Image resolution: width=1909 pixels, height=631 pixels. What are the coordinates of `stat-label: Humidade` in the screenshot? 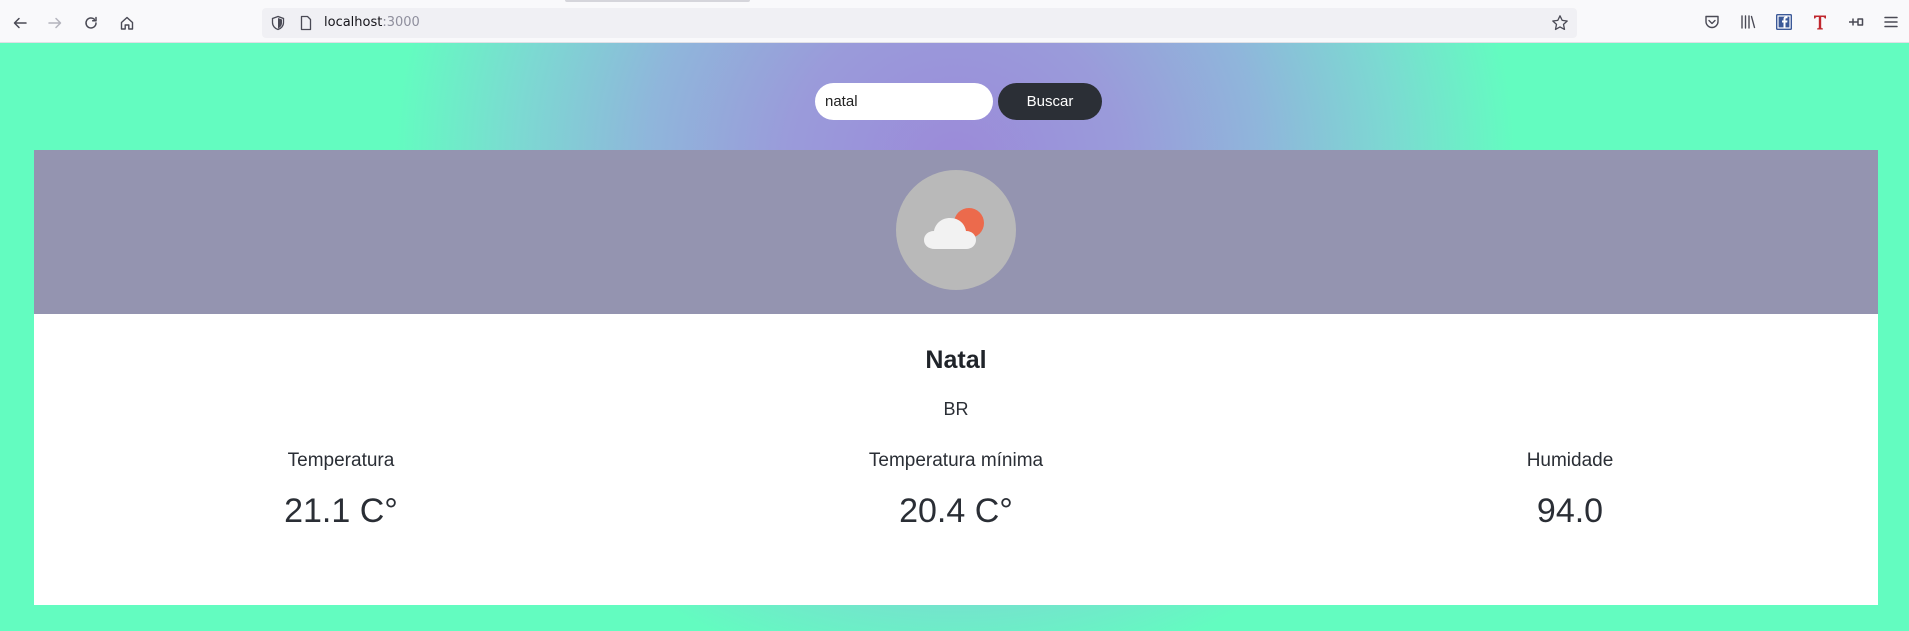 It's located at (1570, 460).